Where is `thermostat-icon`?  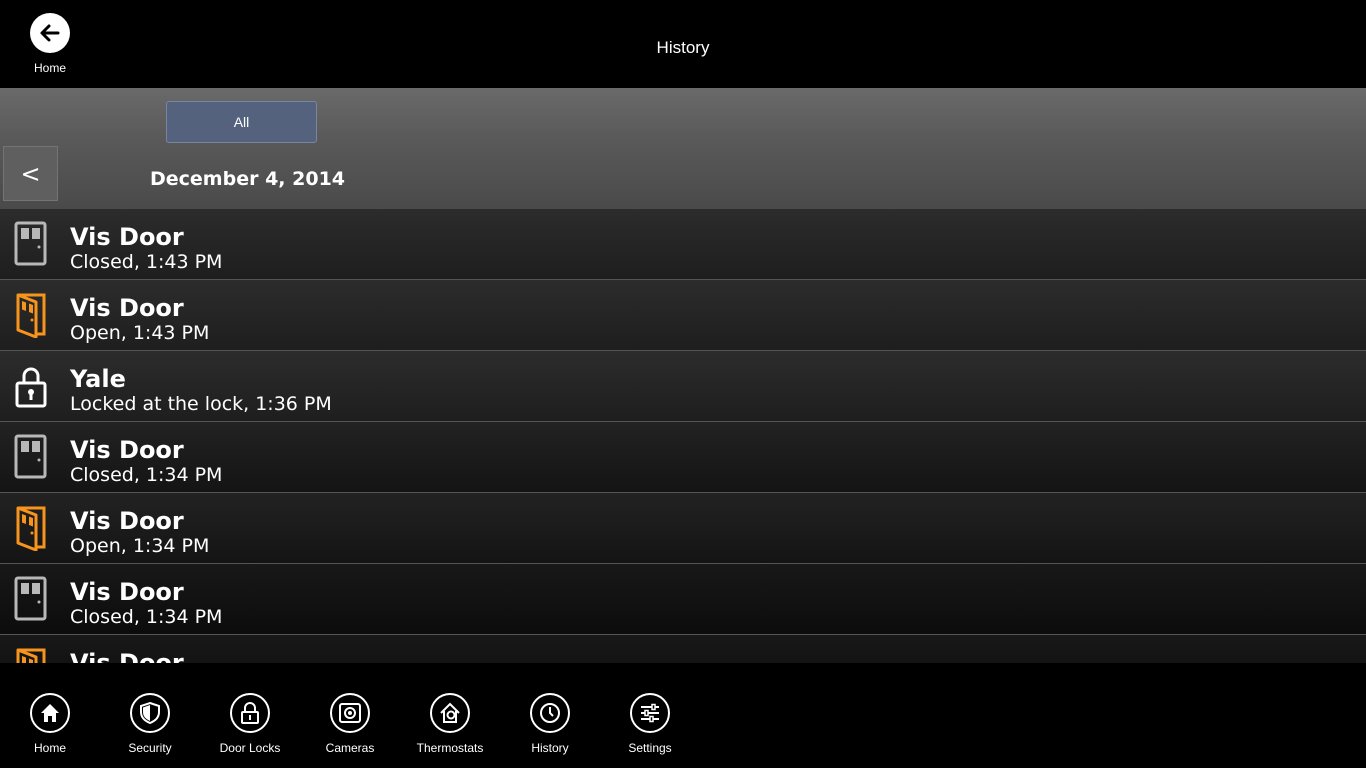 thermostat-icon is located at coordinates (450, 713).